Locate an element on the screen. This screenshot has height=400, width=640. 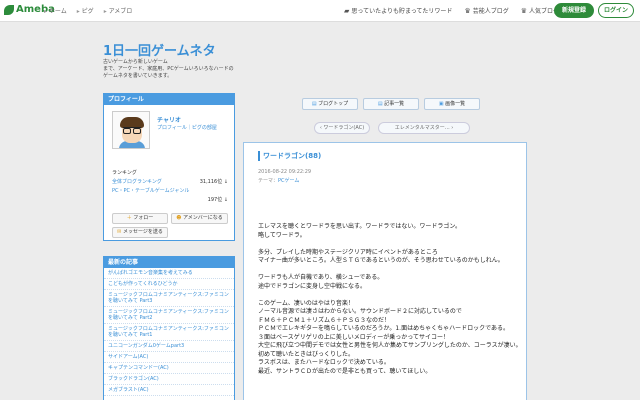
image-list-button: ▣ 画像一覧 is located at coordinates (452, 104).